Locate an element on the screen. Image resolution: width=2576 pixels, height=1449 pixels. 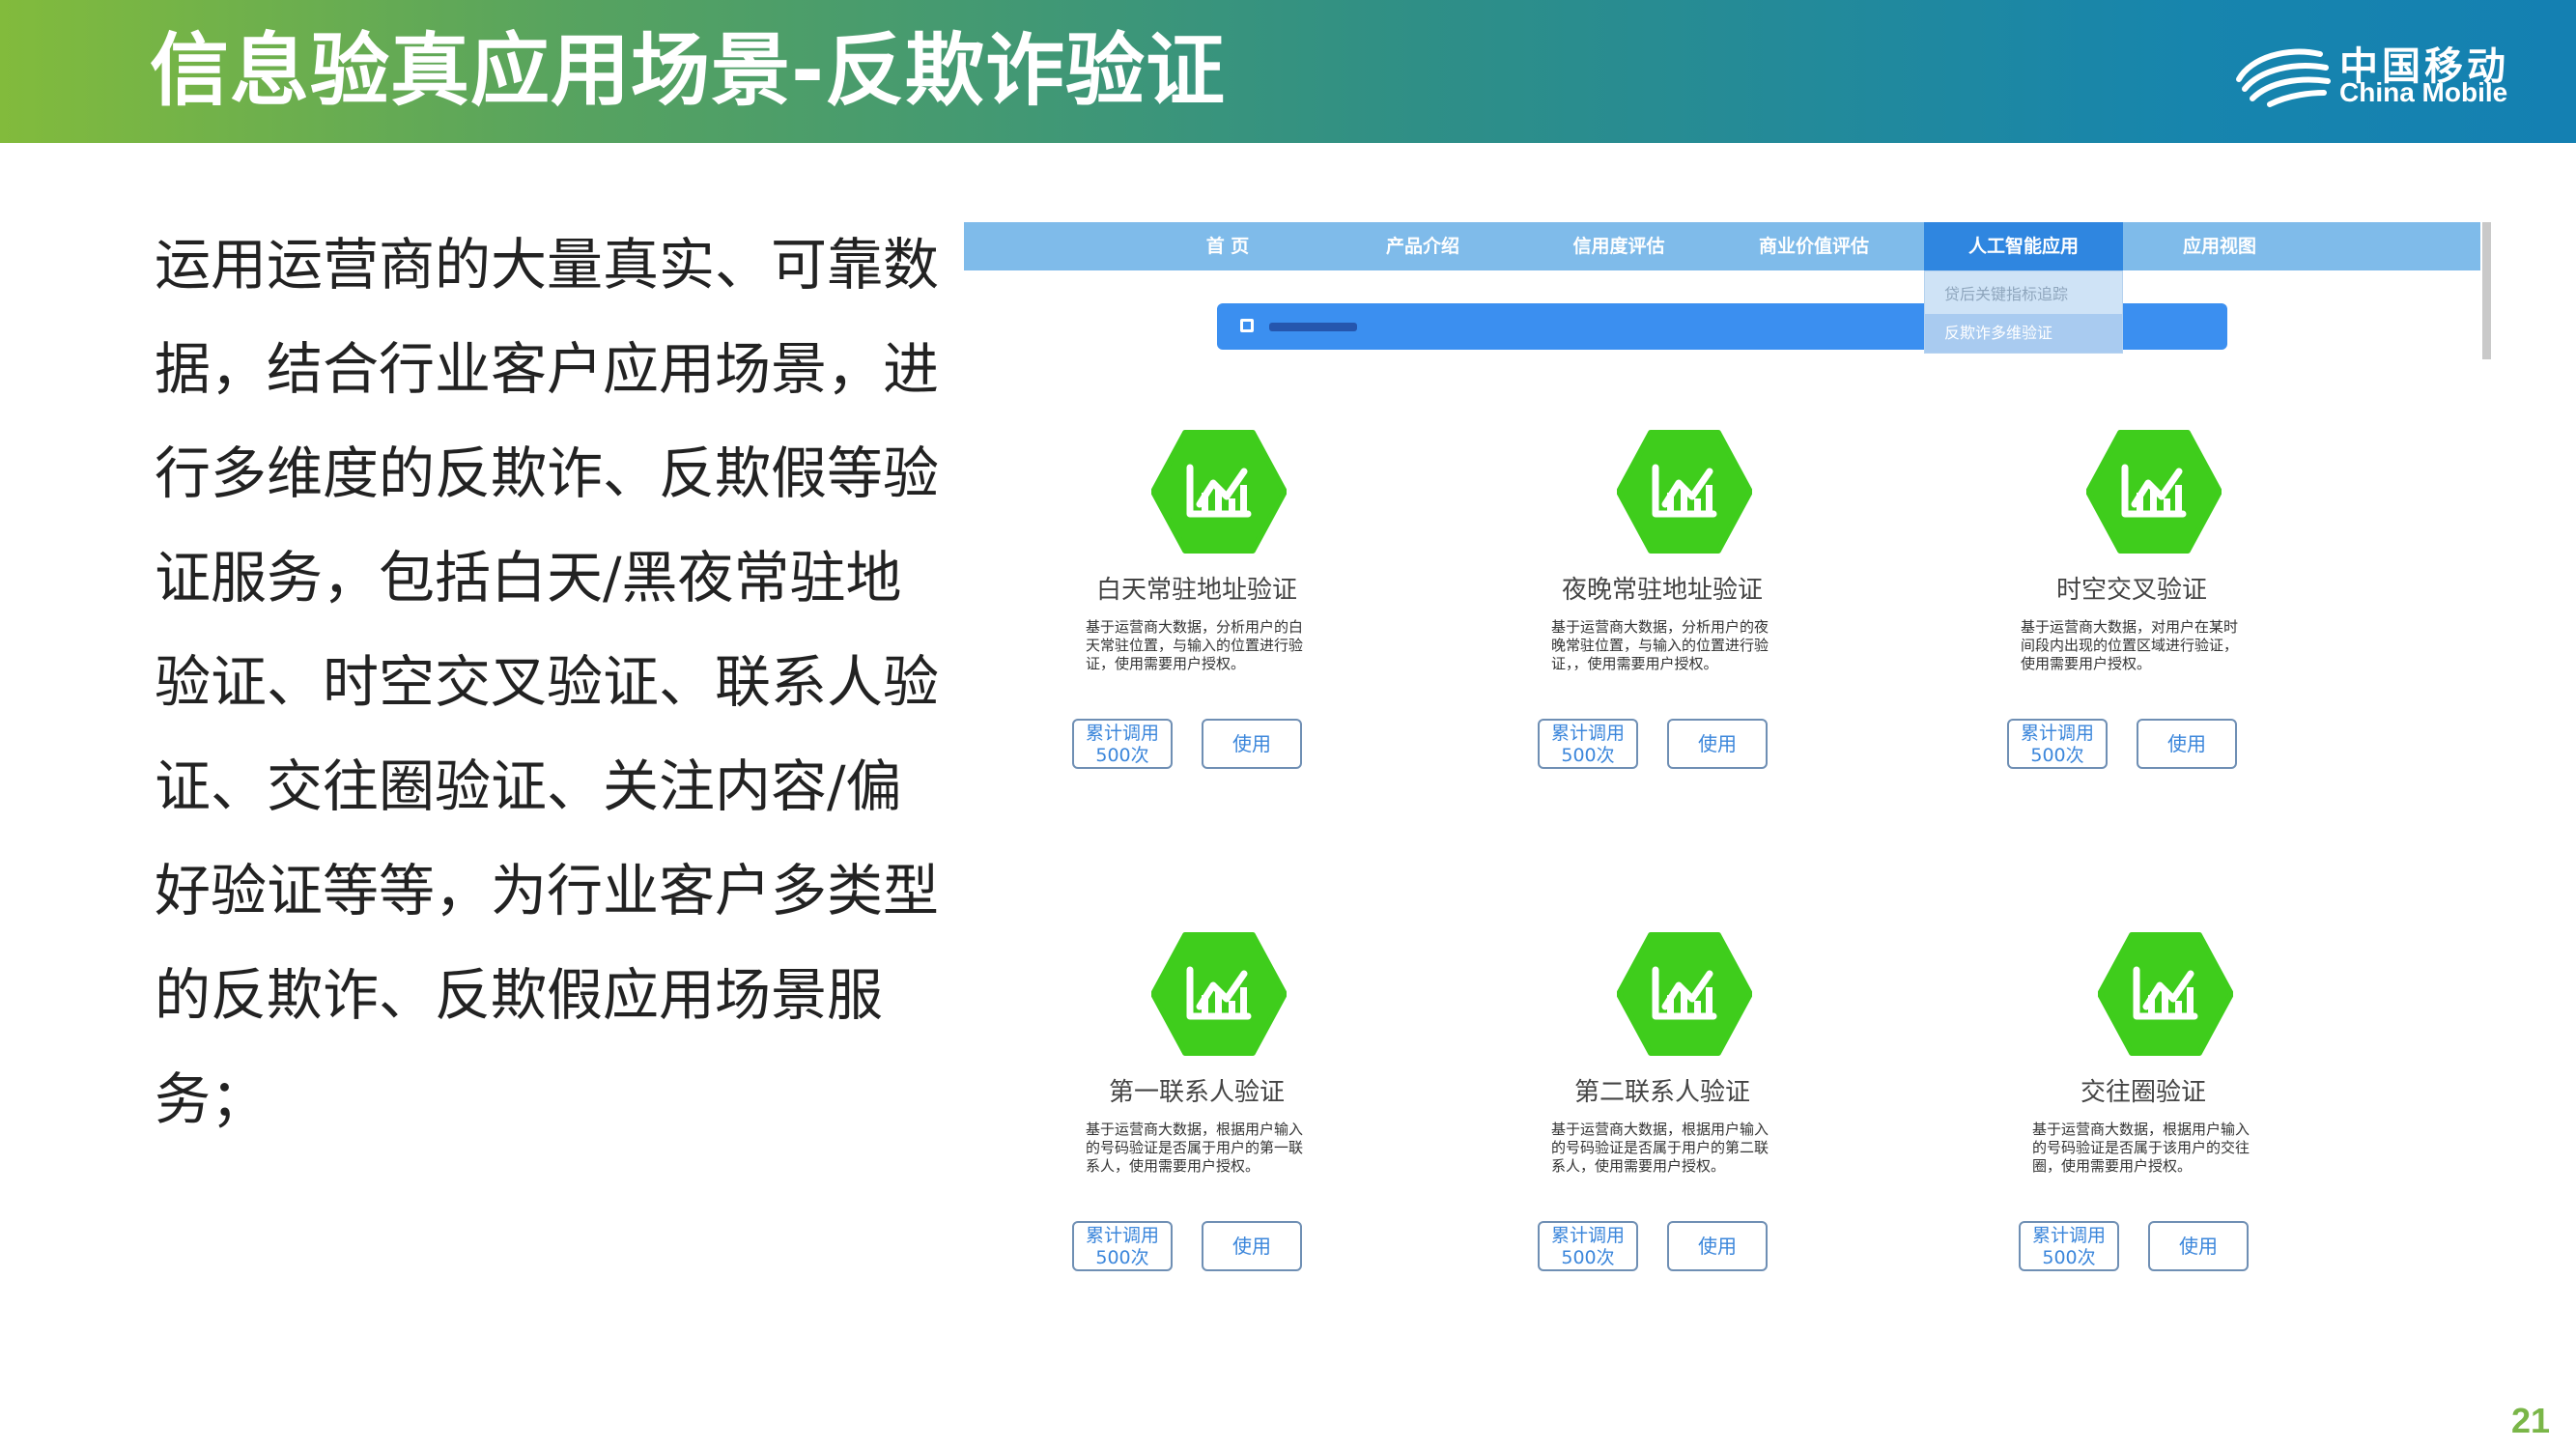
card-title: 时空交叉验证 is located at coordinates (2131, 590).